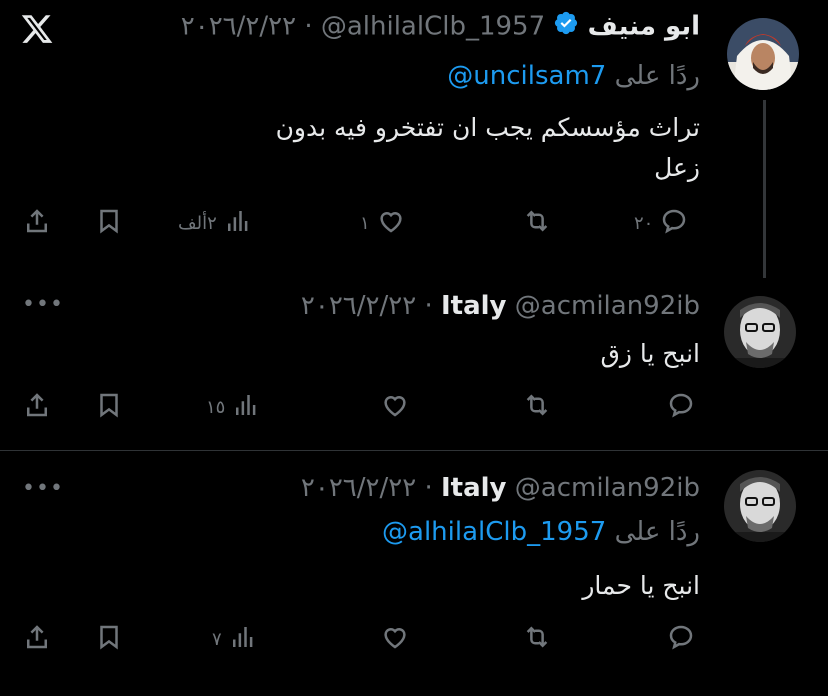 Image resolution: width=828 pixels, height=696 pixels. I want to click on author-name: ابو منيف, so click(644, 27).